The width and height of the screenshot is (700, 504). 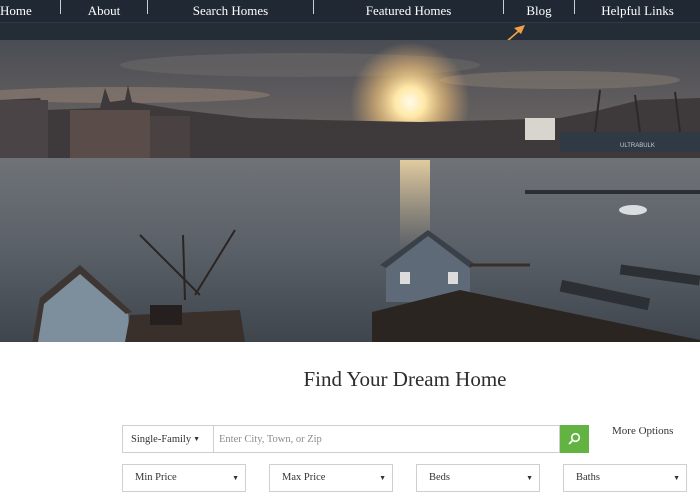 What do you see at coordinates (588, 477) in the screenshot?
I see `baths-label: Baths` at bounding box center [588, 477].